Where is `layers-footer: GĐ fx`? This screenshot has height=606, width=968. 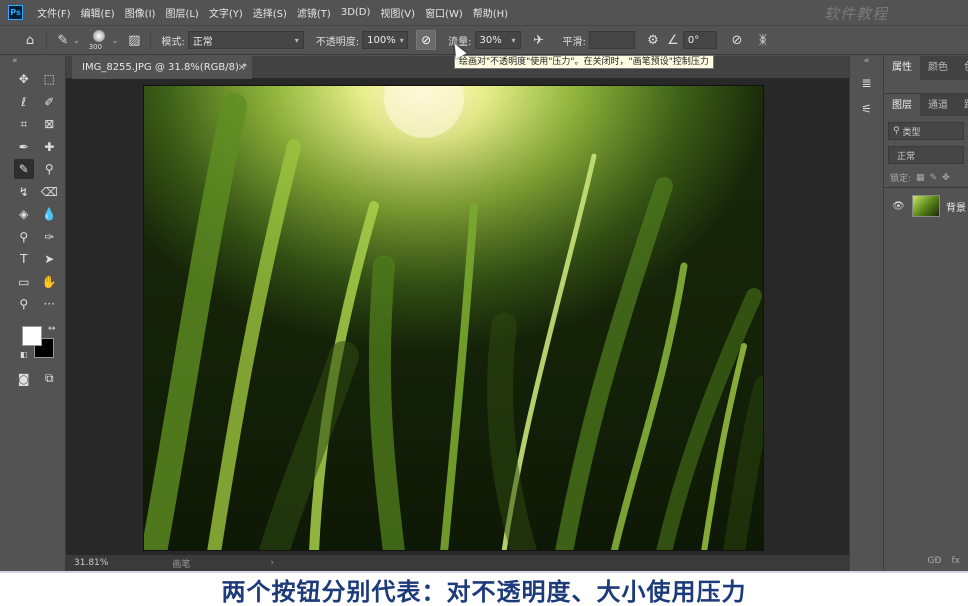 layers-footer: GĐ fx is located at coordinates (926, 560).